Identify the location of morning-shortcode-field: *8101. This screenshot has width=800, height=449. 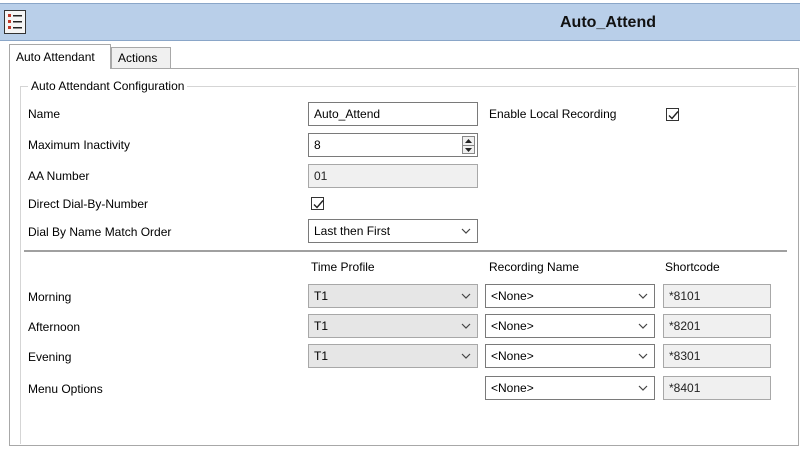
(717, 296).